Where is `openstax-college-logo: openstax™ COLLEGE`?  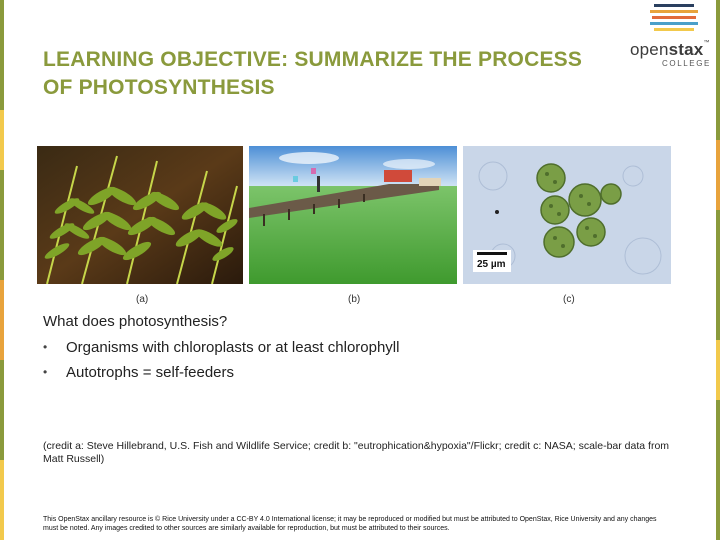
openstax-college-logo: openstax™ COLLEGE is located at coordinates (671, 36).